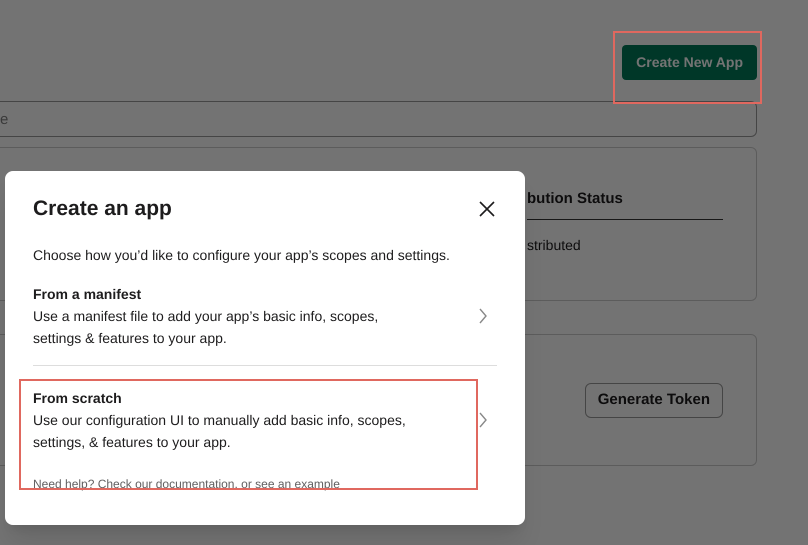 The width and height of the screenshot is (808, 545). Describe the element at coordinates (378, 119) in the screenshot. I see `search-field: e` at that location.